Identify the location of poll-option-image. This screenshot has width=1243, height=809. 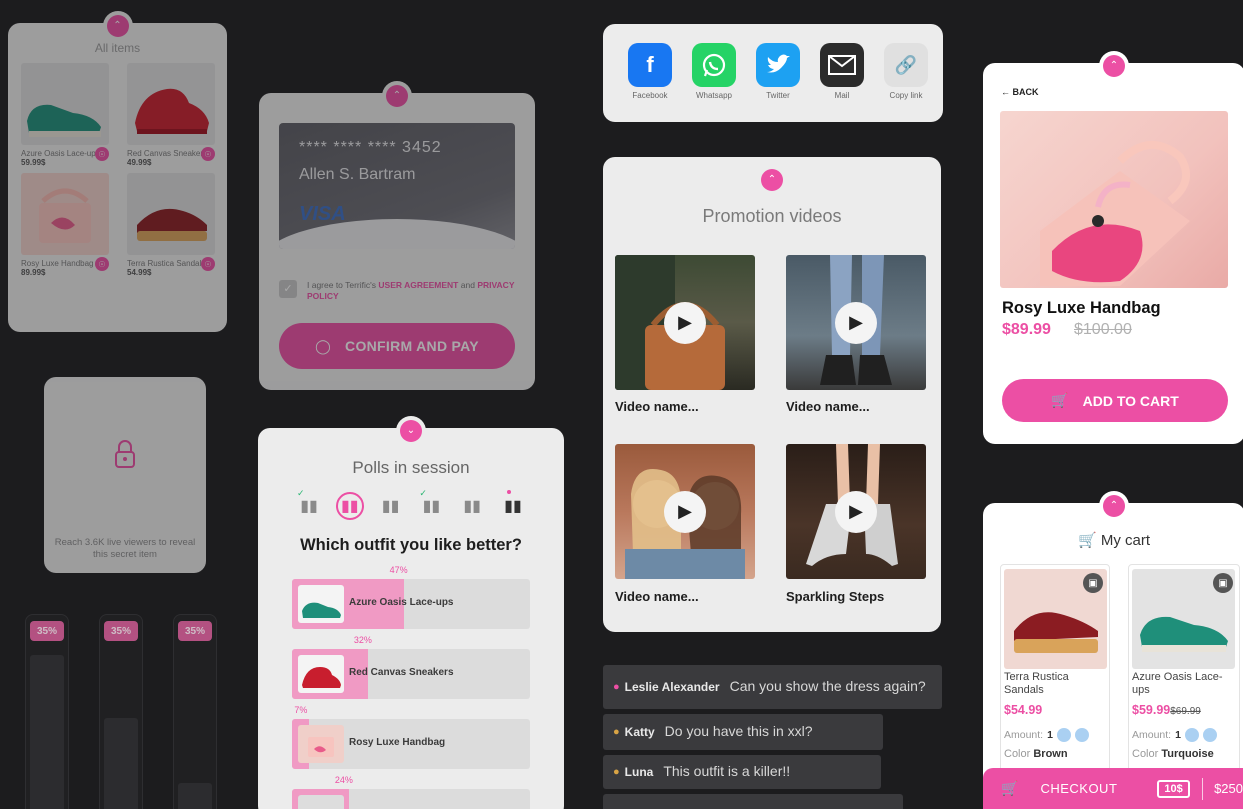
(321, 604).